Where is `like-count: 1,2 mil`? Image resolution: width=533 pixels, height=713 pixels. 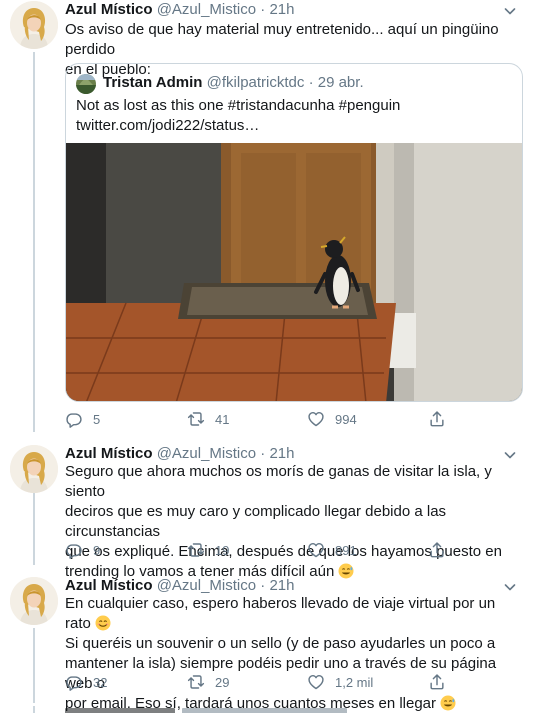
like-count: 1,2 mil is located at coordinates (354, 682).